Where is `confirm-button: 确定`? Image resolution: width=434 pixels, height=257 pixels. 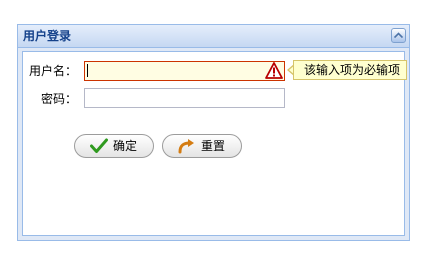
confirm-button: 确定 is located at coordinates (114, 146).